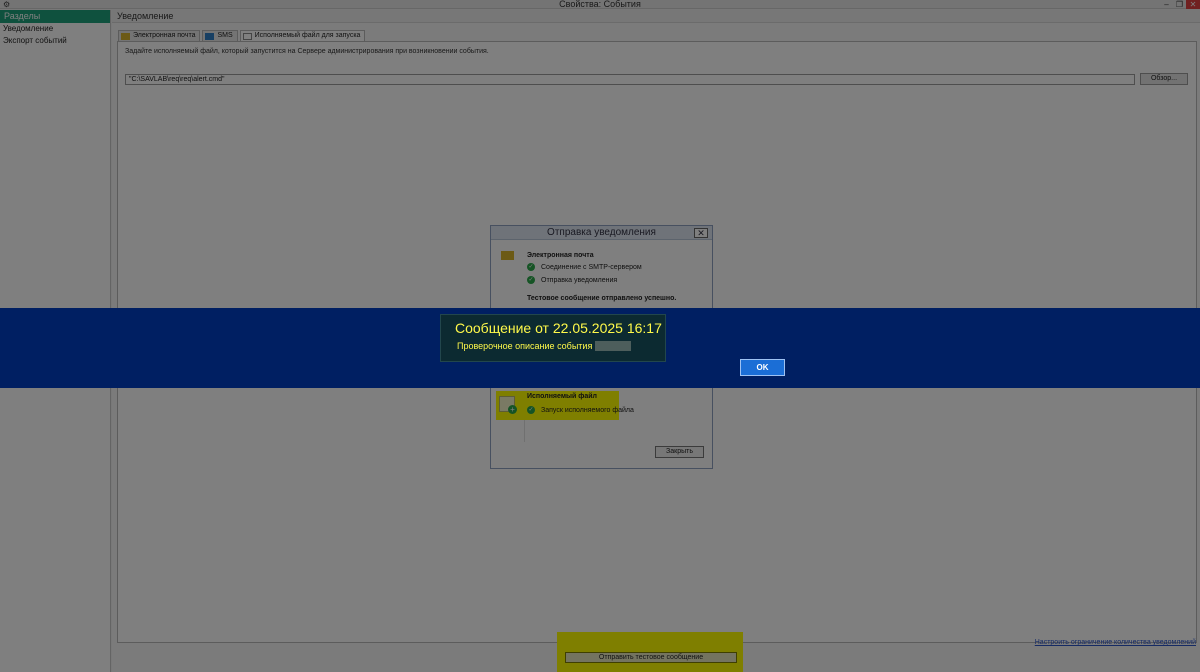 This screenshot has height=672, width=1200. Describe the element at coordinates (587, 410) in the screenshot. I see `file-check-run-label: Запуск исполняемого файла` at that location.